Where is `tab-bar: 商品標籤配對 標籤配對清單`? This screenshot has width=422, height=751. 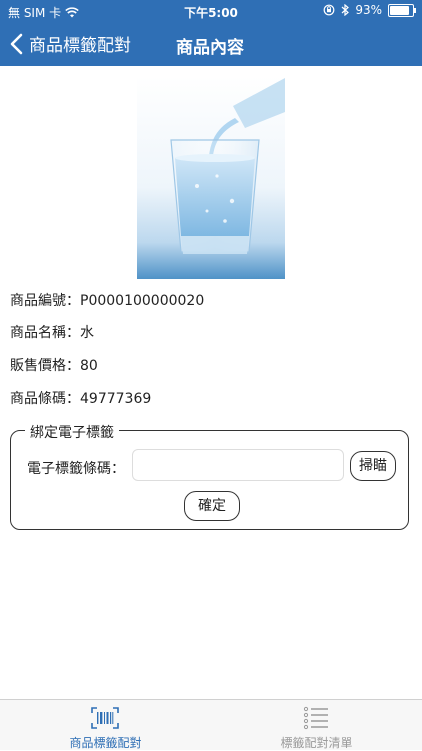
tab-bar: 商品標籤配對 標籤配對清單 is located at coordinates (211, 724).